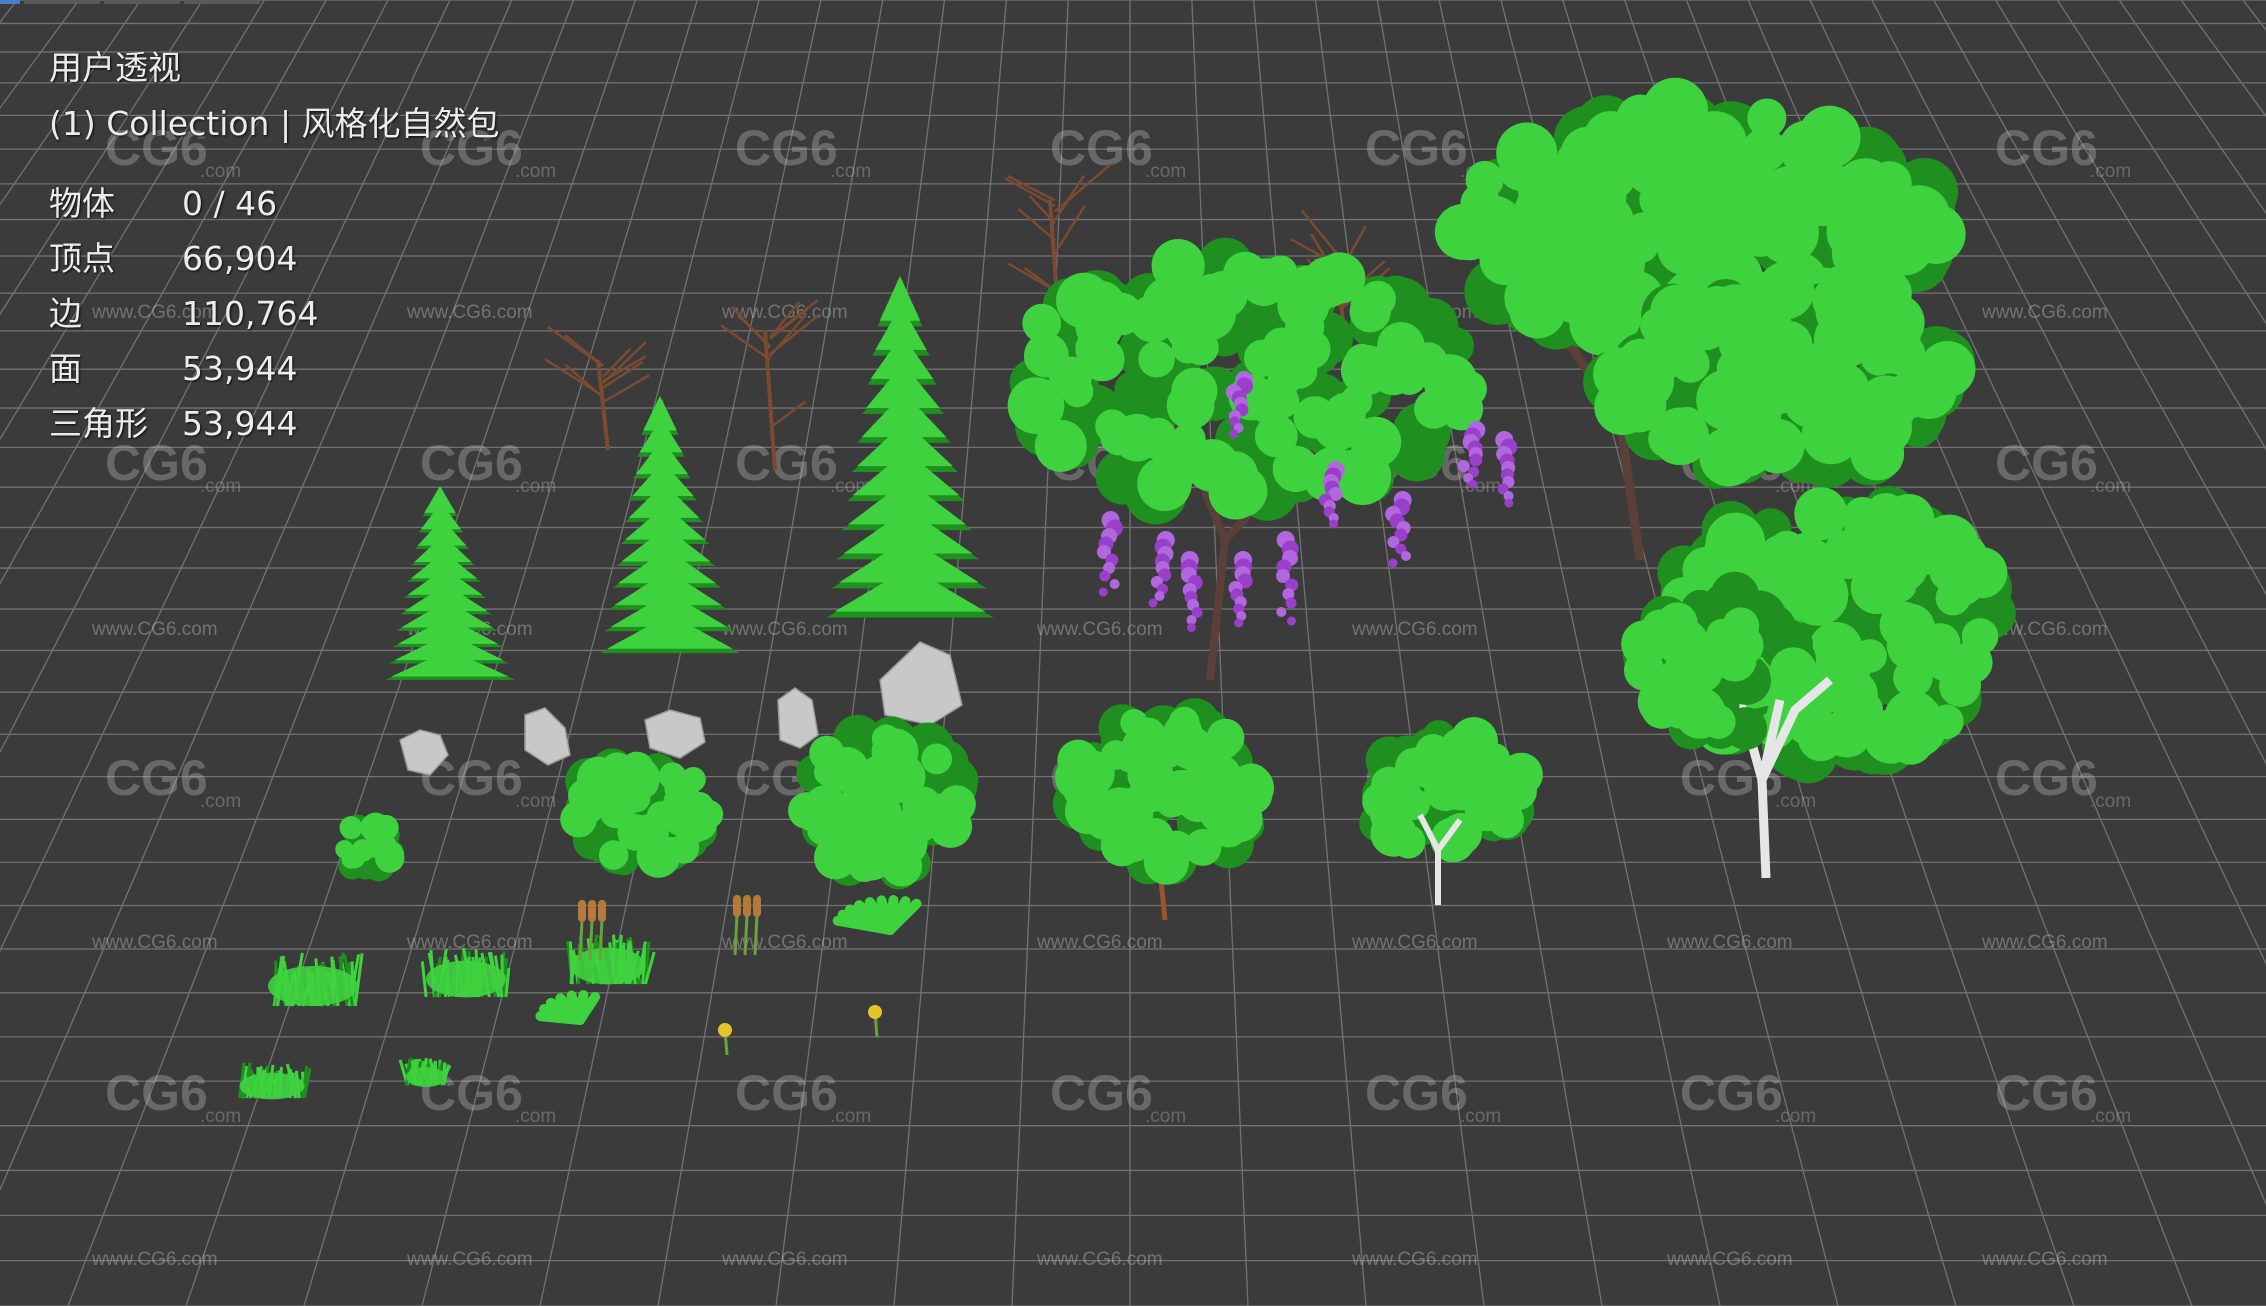 This screenshot has height=1306, width=2266. I want to click on stat-label: 物体, so click(82, 203).